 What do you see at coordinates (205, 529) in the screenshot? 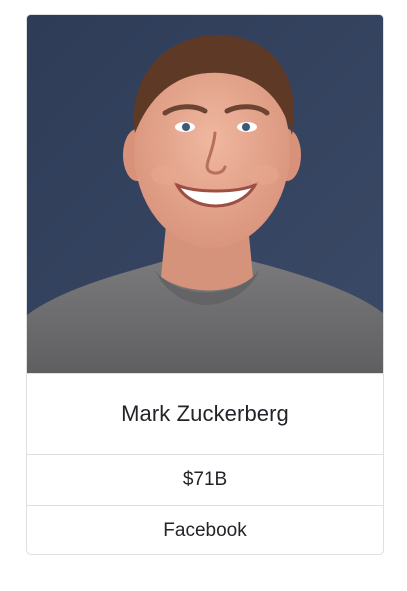
I see `company-item: Facebook` at bounding box center [205, 529].